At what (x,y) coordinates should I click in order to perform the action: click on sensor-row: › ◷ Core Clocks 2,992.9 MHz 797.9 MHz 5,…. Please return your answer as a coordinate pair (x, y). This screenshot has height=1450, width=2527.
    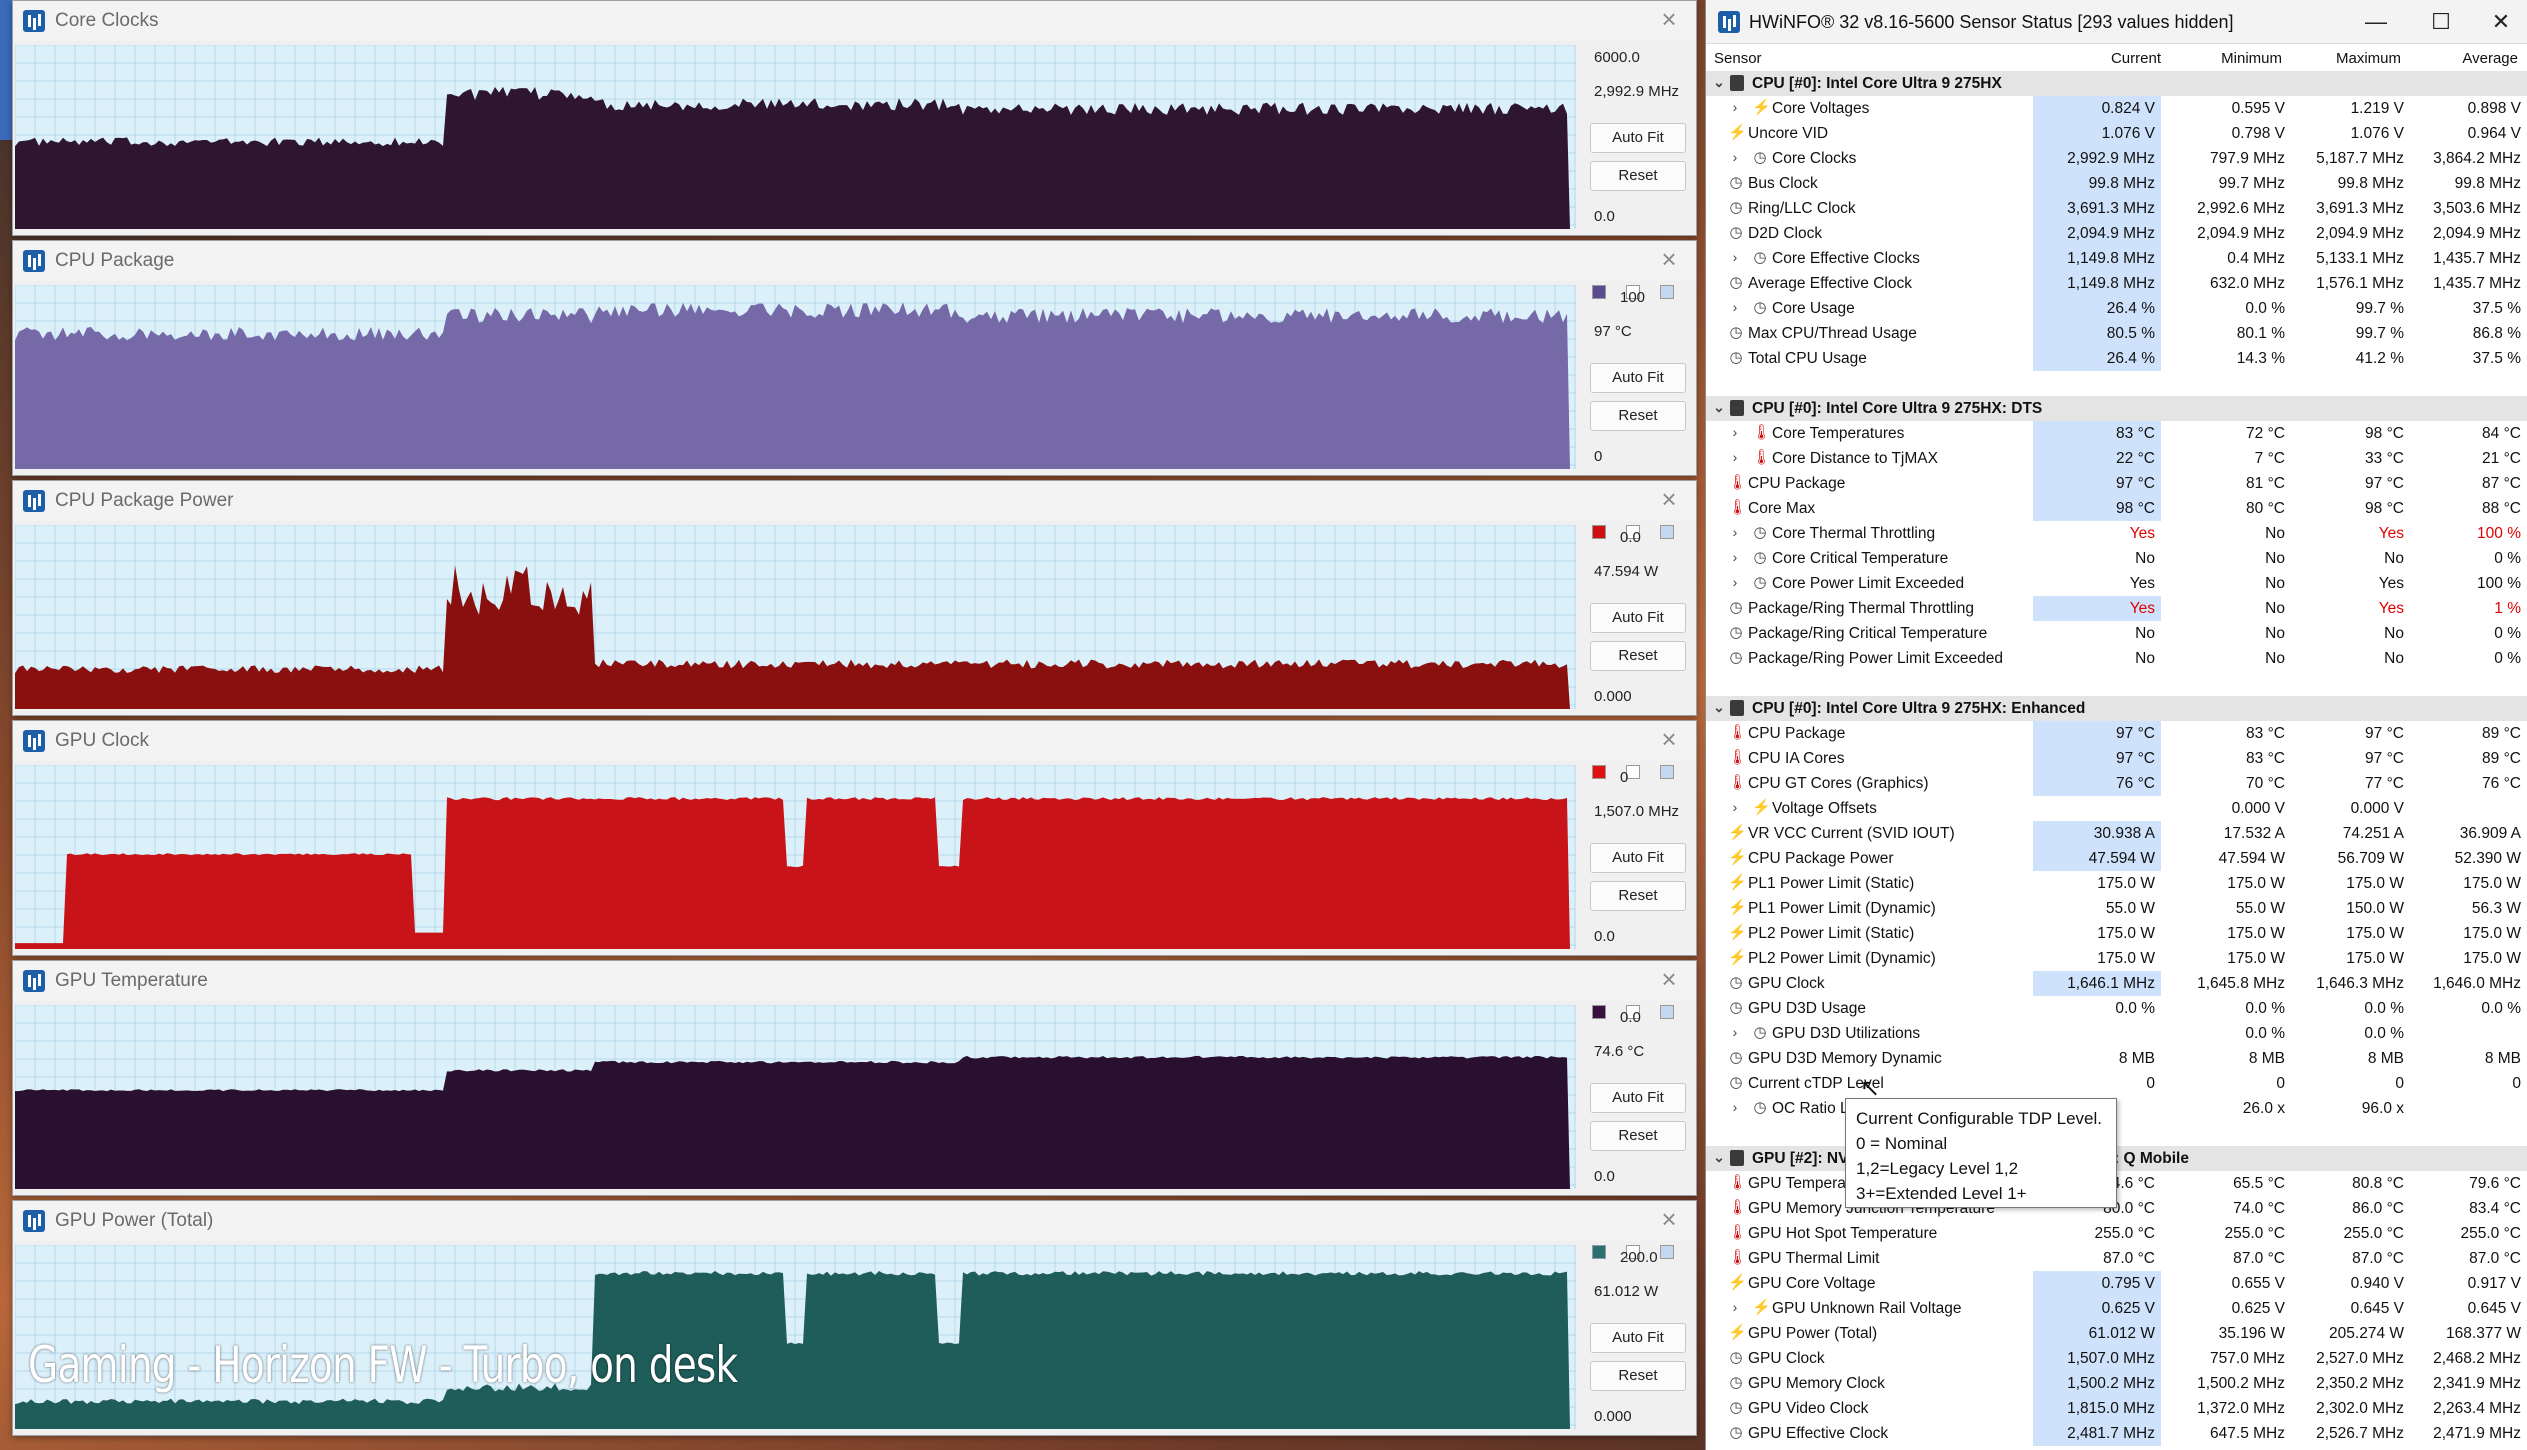
    Looking at the image, I should click on (2116, 158).